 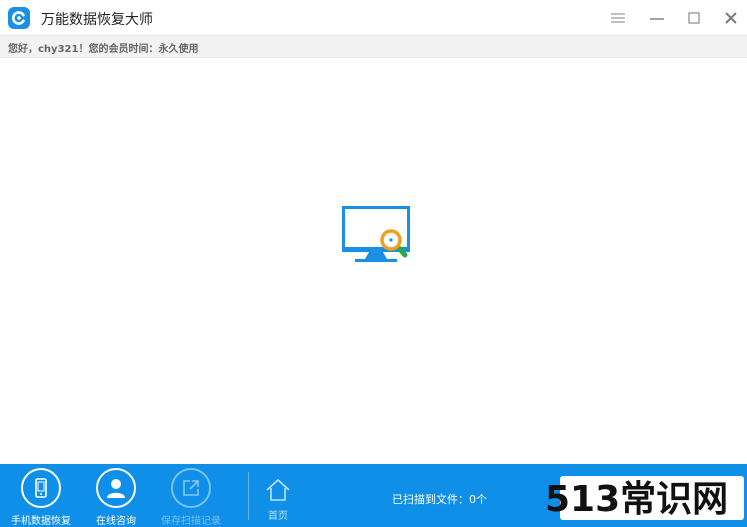 What do you see at coordinates (103, 49) in the screenshot?
I see `member-info-text: 您好，chy321！您的会员时间：永久使用` at bounding box center [103, 49].